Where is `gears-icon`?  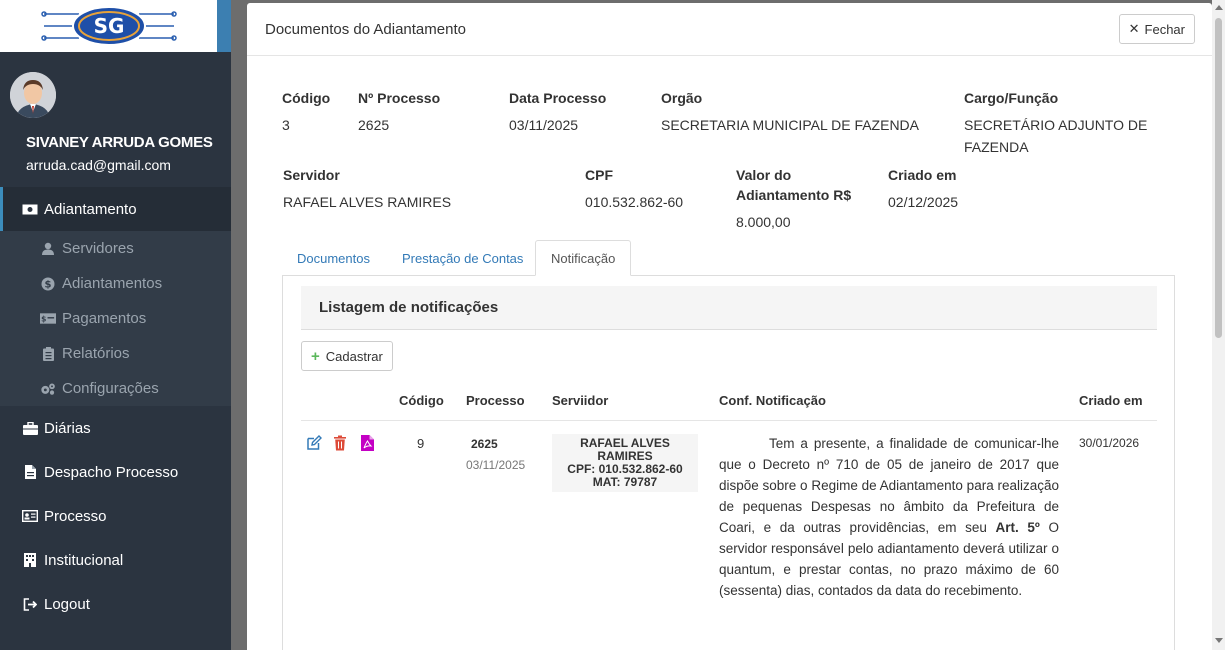 gears-icon is located at coordinates (48, 389).